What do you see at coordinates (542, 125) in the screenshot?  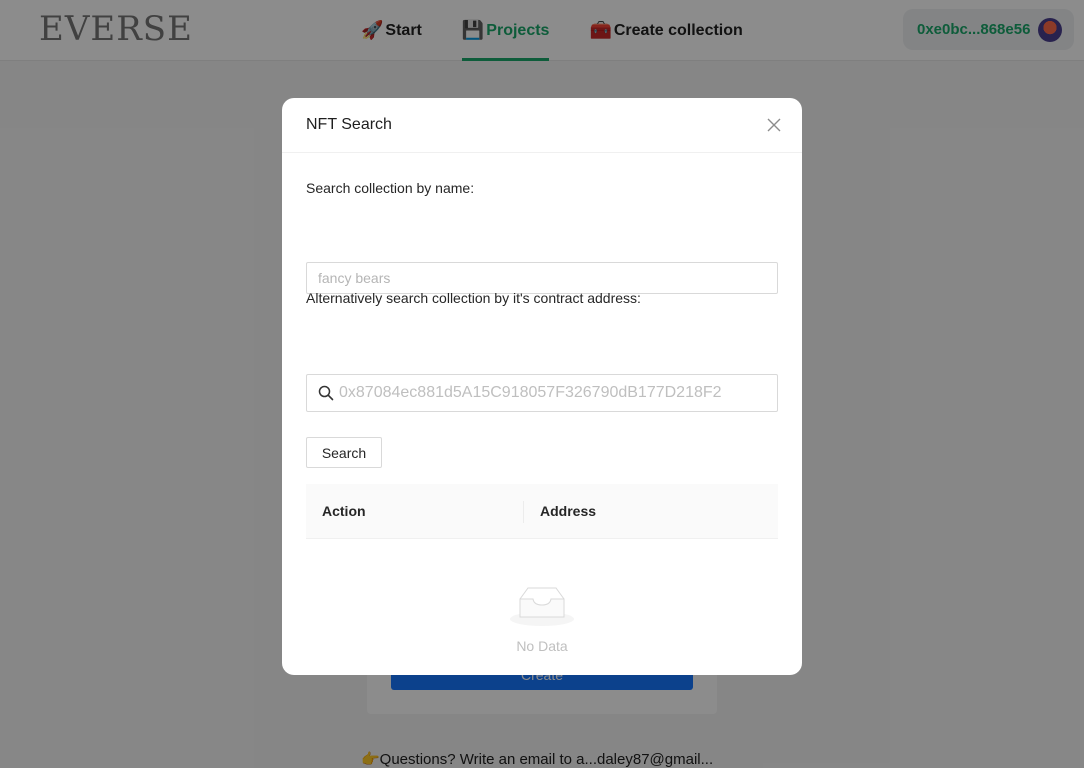 I see `modal-header: NFT Search` at bounding box center [542, 125].